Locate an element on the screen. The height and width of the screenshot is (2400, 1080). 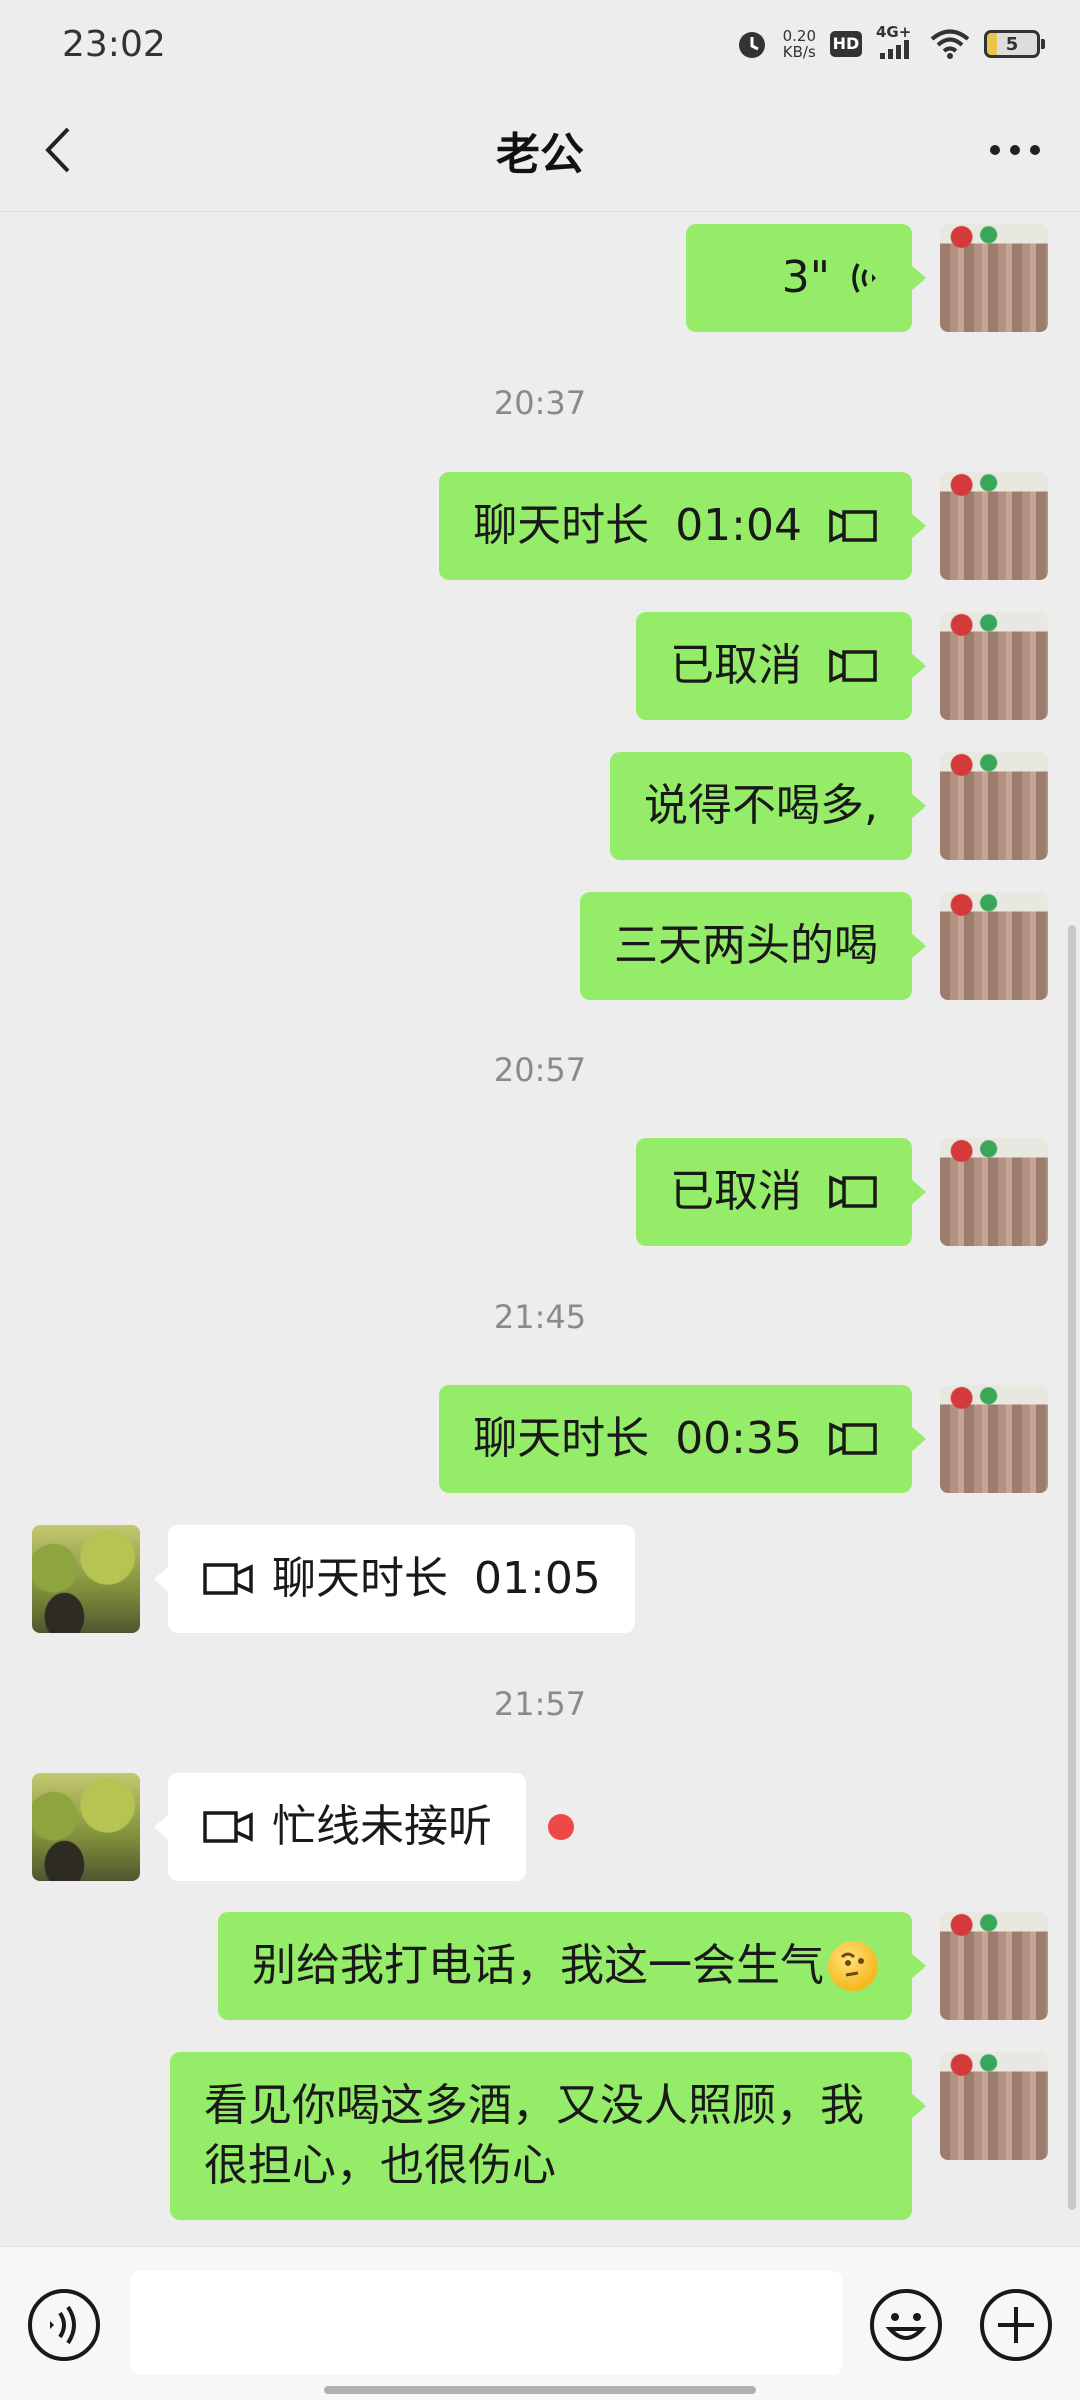
more-dots-icon is located at coordinates (1015, 150).